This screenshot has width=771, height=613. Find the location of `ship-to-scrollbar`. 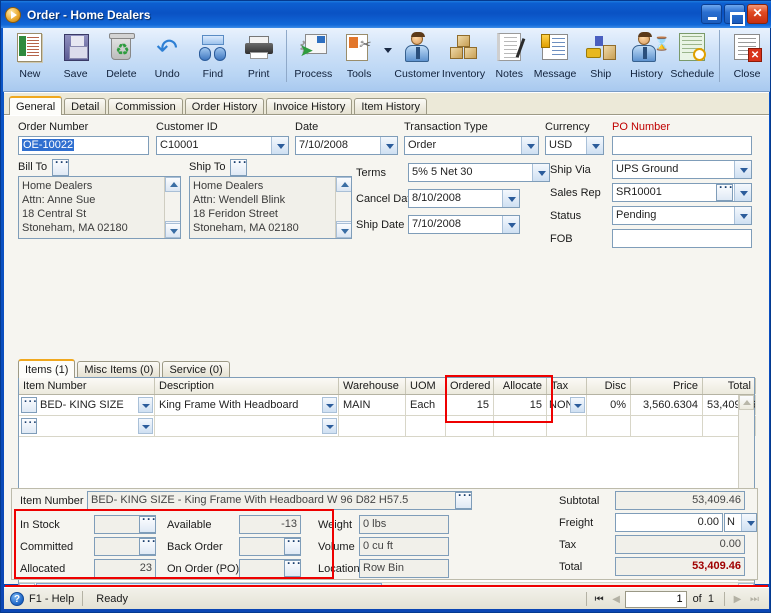

ship-to-scrollbar is located at coordinates (343, 207).